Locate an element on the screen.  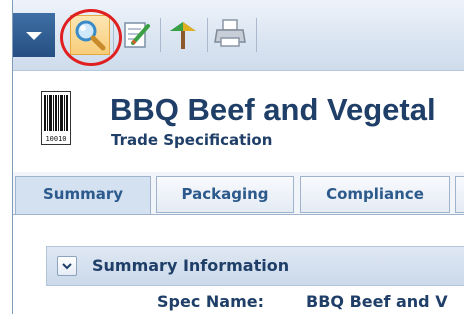
tab-label: Packaging is located at coordinates (225, 194).